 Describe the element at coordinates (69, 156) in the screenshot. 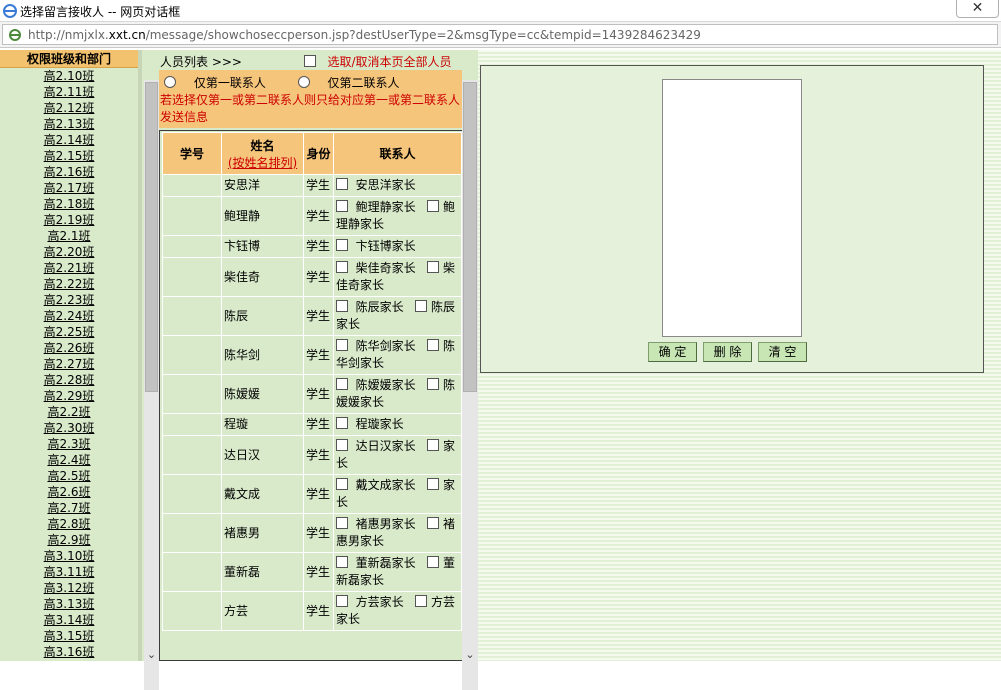

I see `class-link: 高2.15班` at that location.